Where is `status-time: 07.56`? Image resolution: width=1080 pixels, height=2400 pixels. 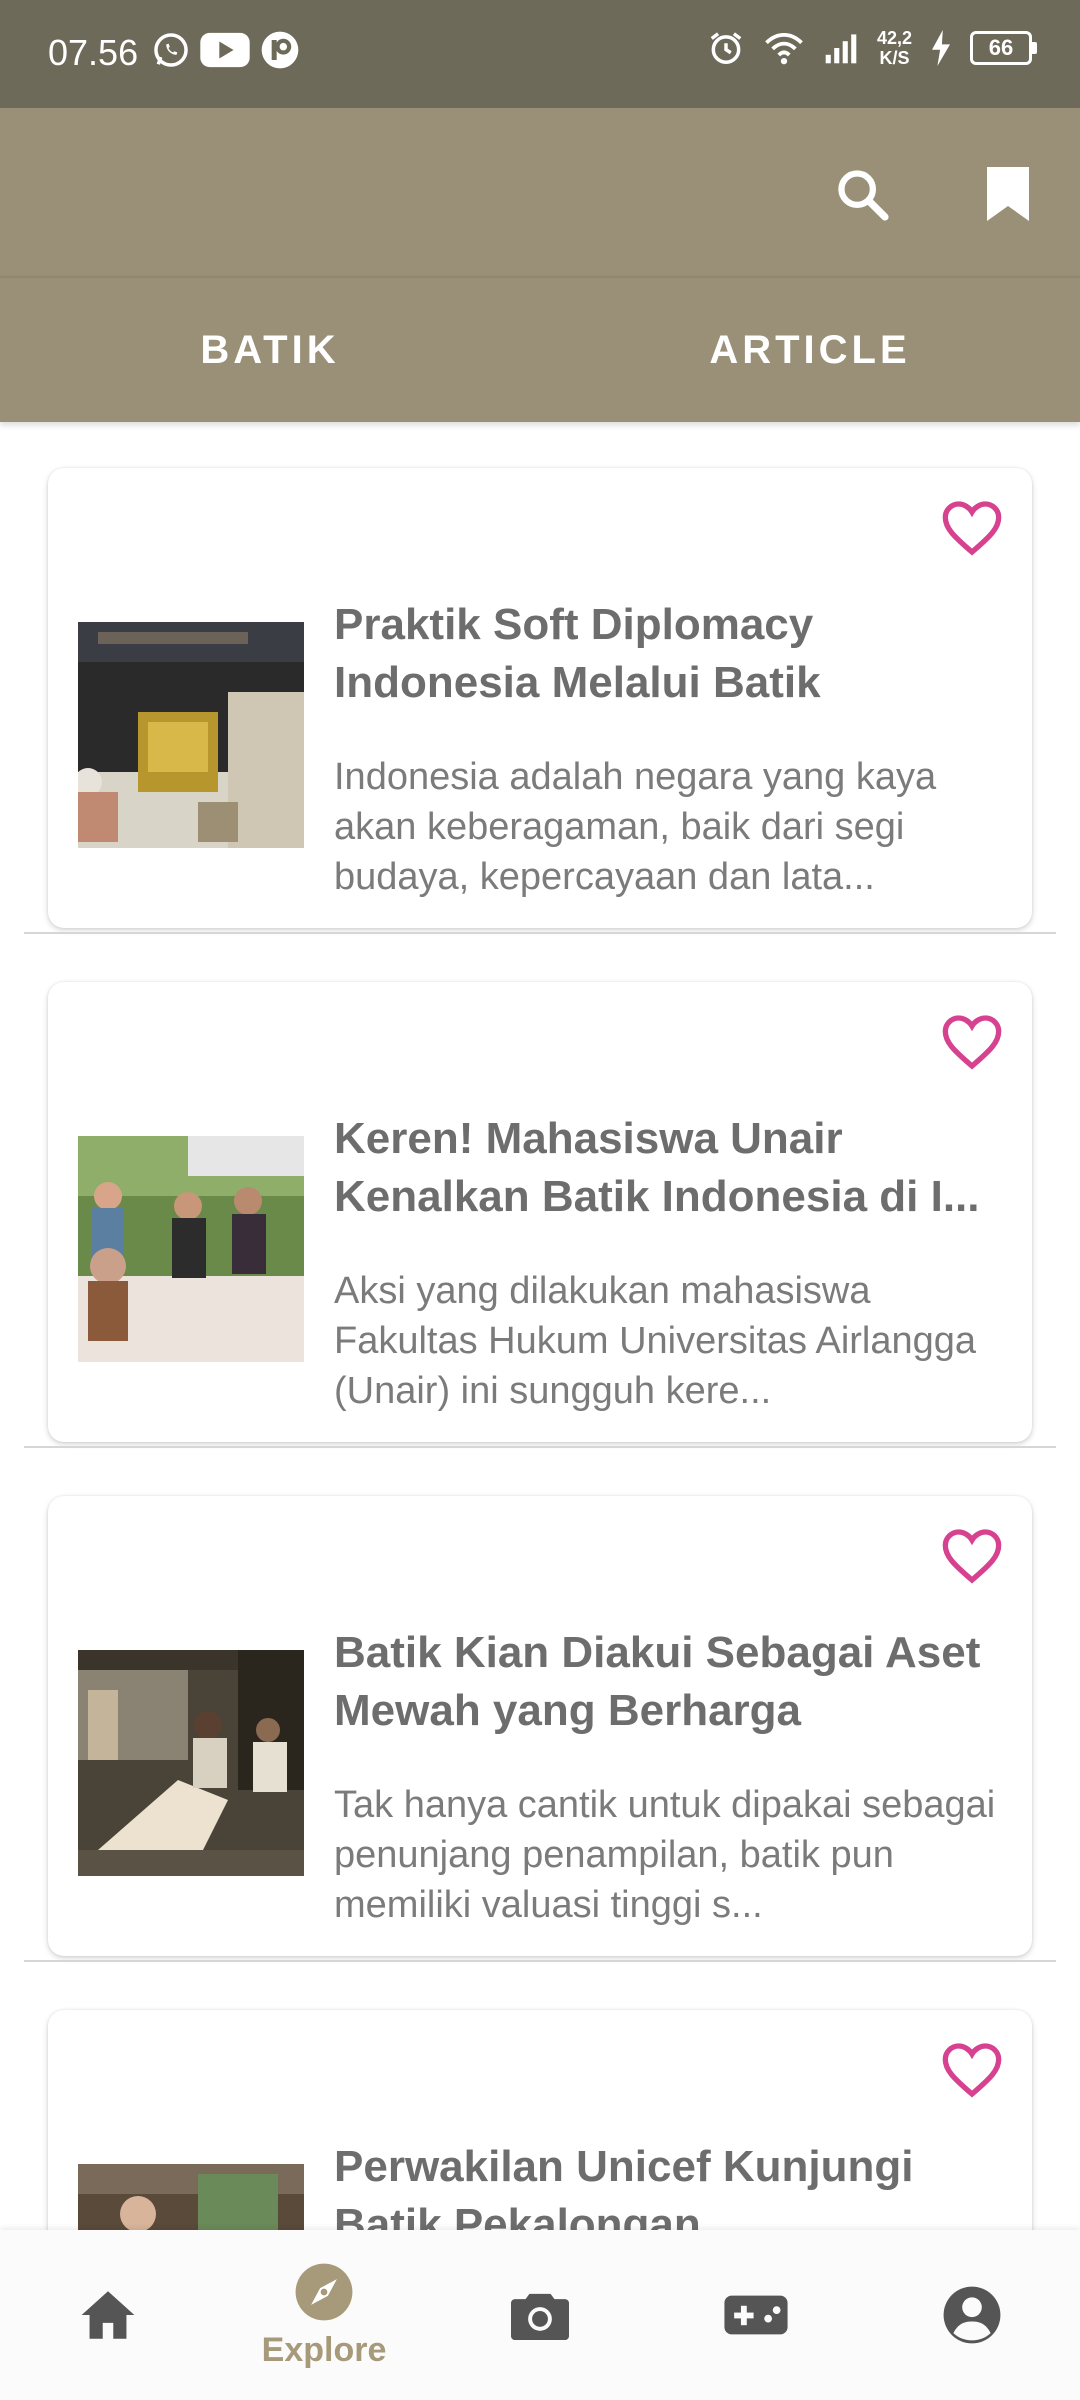 status-time: 07.56 is located at coordinates (93, 52).